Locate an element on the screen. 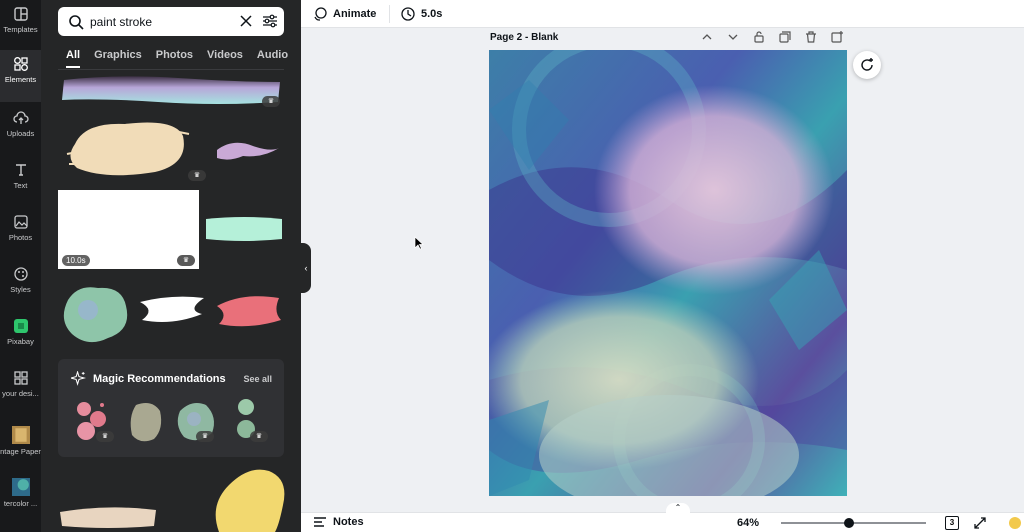 The width and height of the screenshot is (1024, 532). rail-item-elements: Elements is located at coordinates (20, 76).